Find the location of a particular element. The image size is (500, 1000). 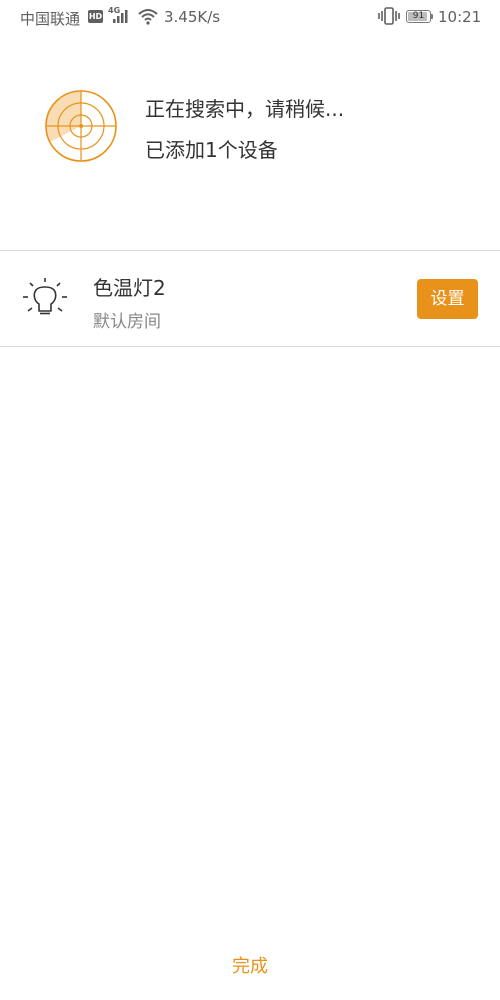

bulb-icon is located at coordinates (45, 296).